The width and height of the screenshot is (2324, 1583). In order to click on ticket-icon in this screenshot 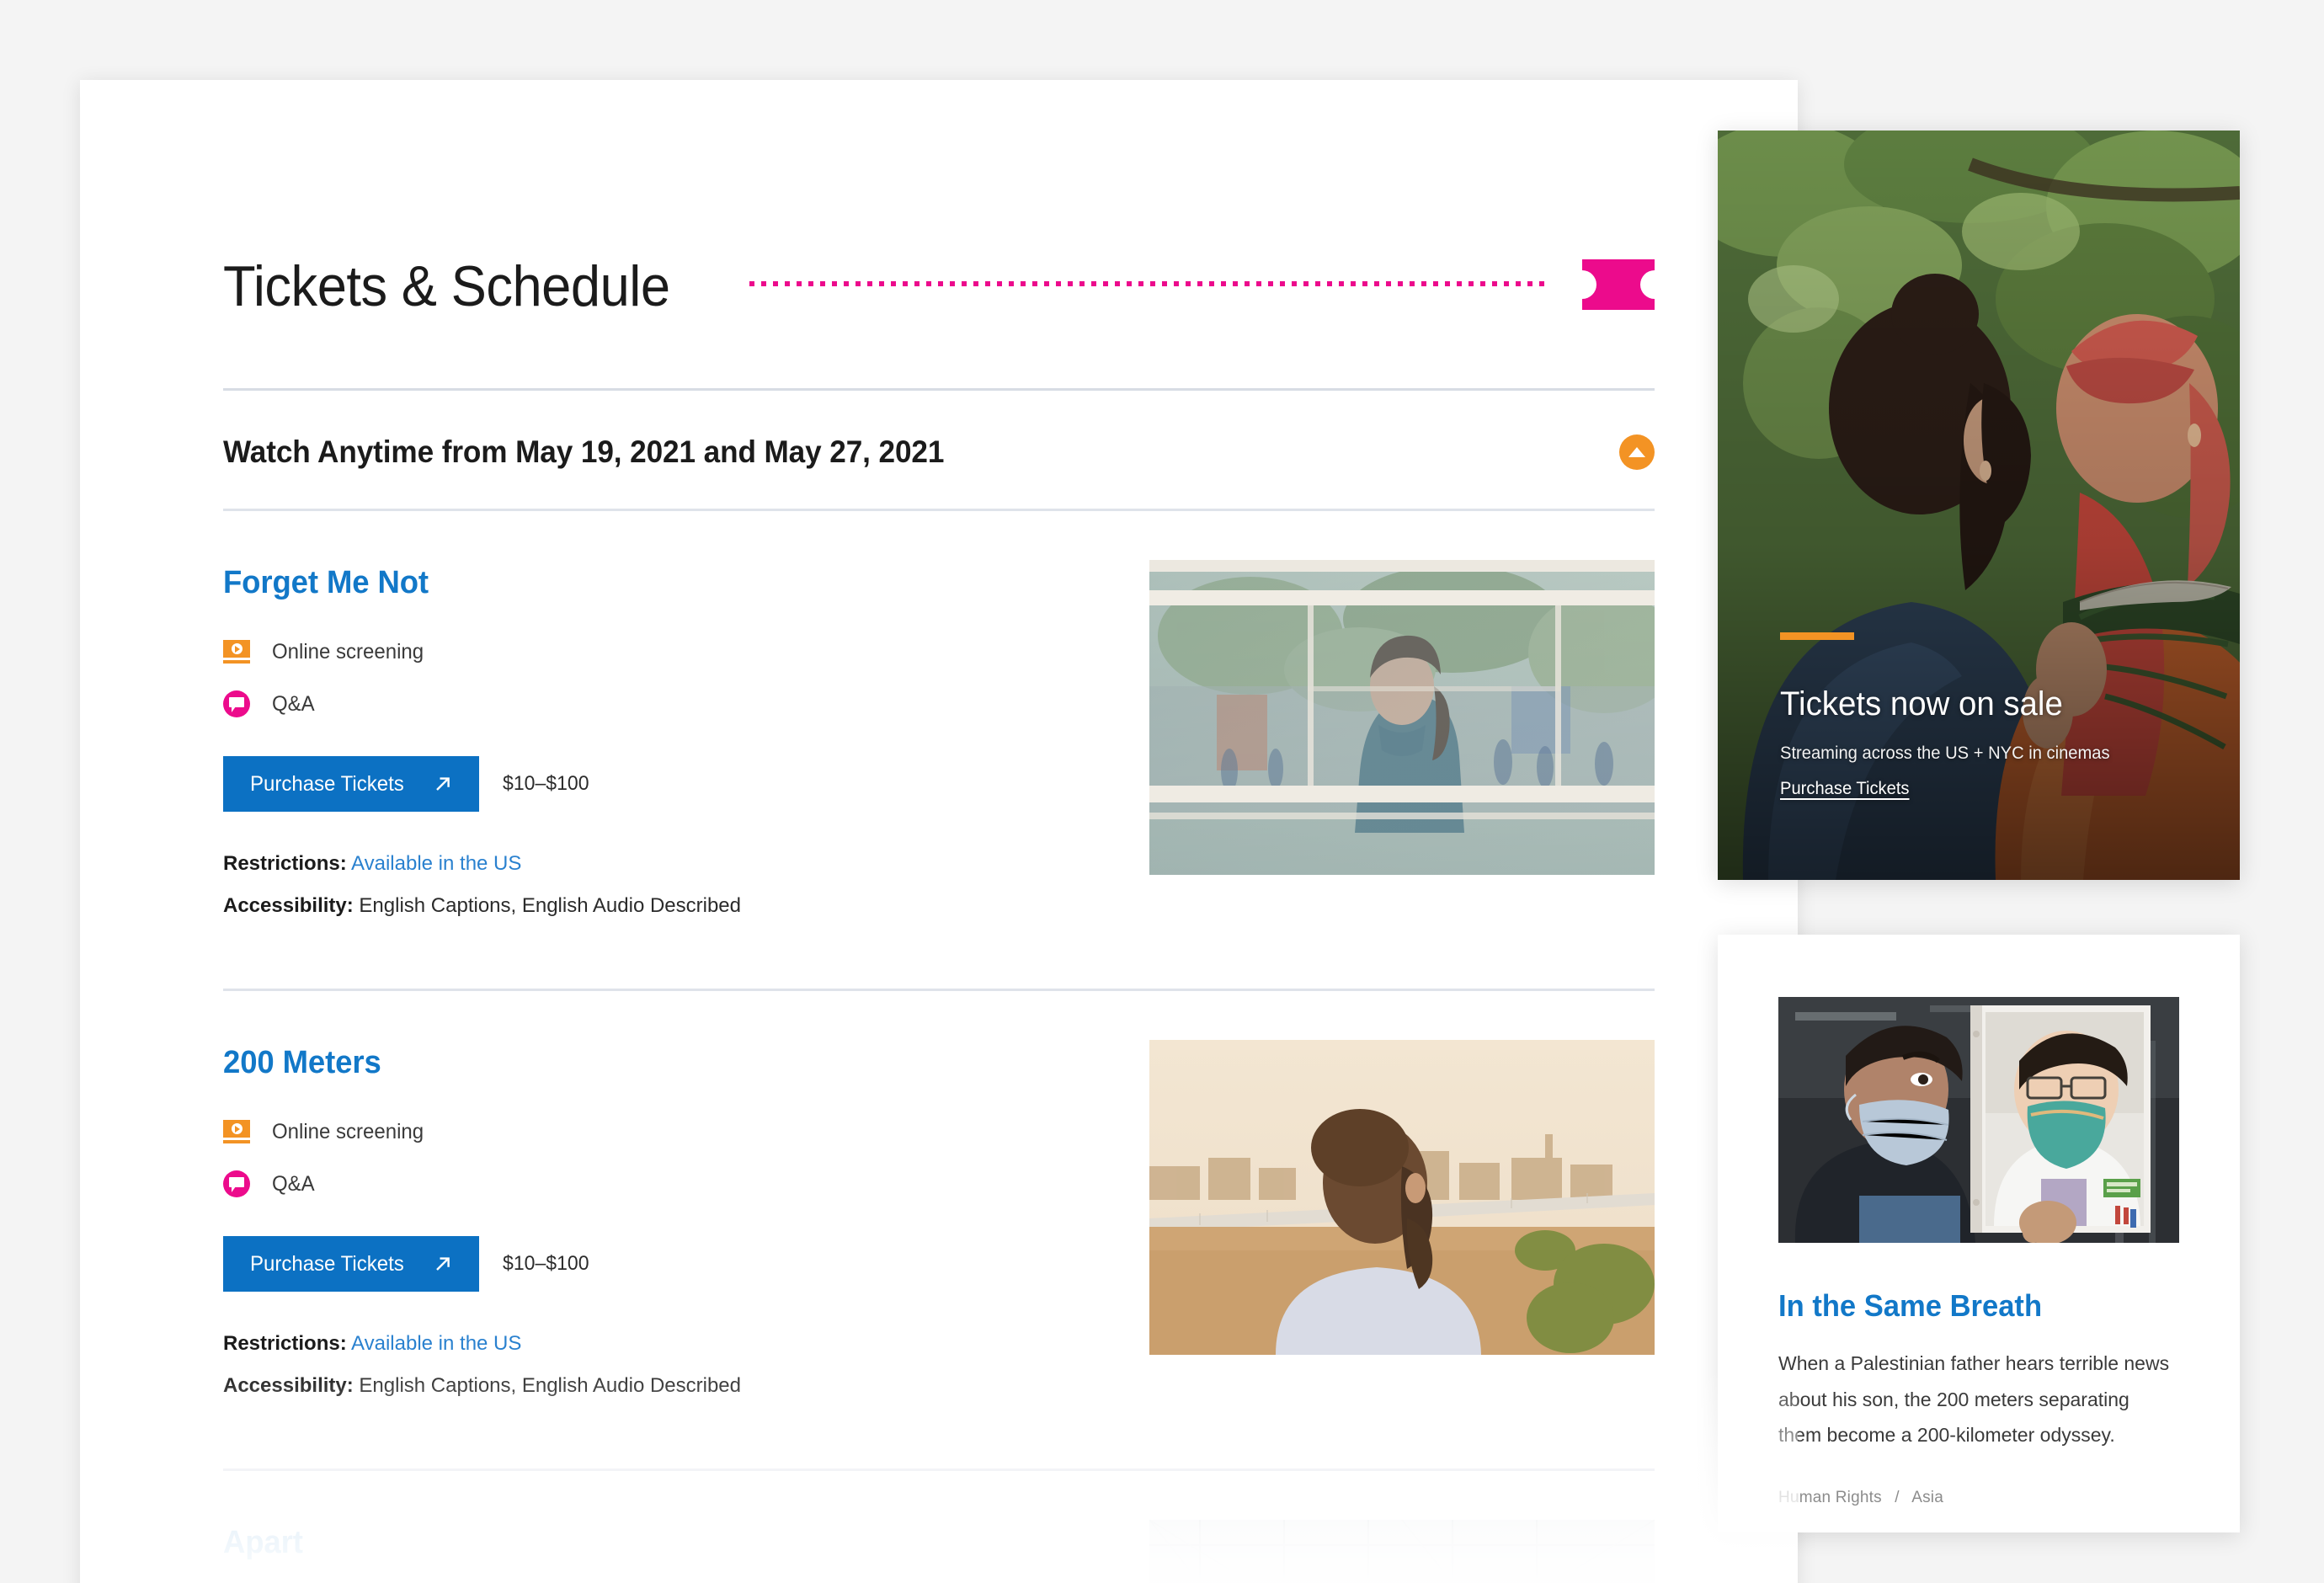, I will do `click(1618, 284)`.